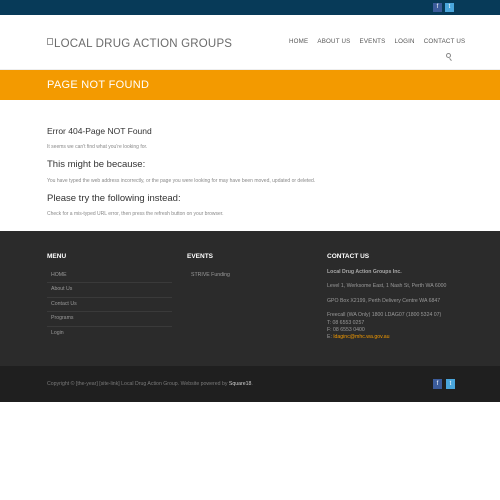  I want to click on footer-event-strive-funding: STRIVE Funding, so click(249, 276).